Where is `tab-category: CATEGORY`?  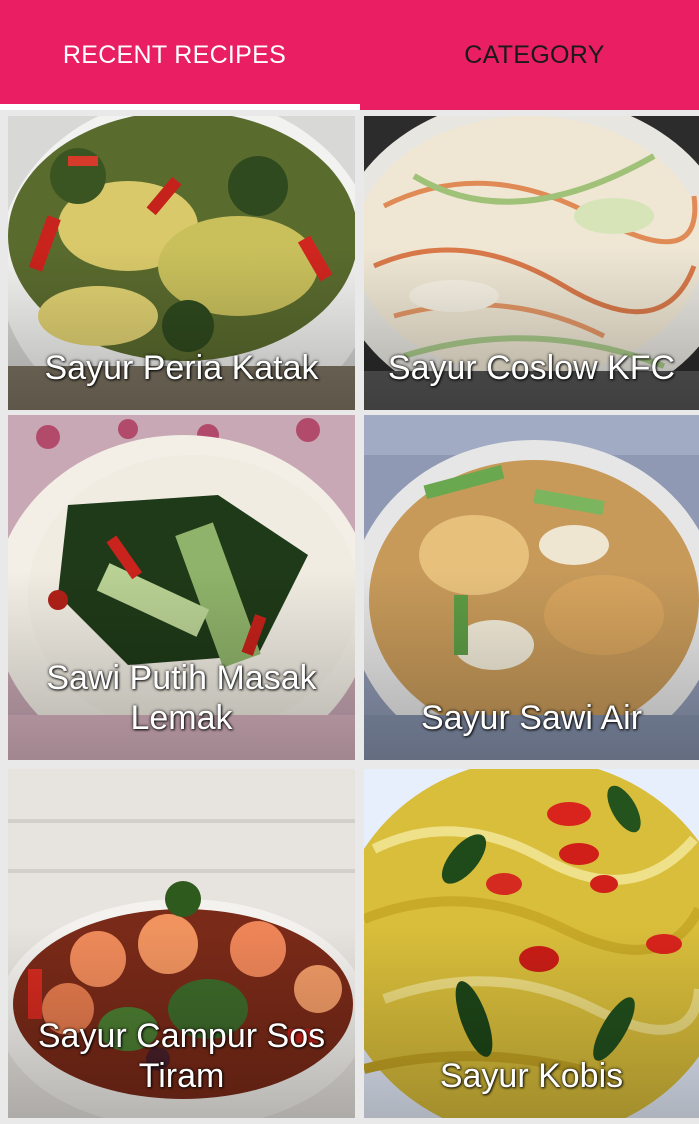 tab-category: CATEGORY is located at coordinates (529, 55).